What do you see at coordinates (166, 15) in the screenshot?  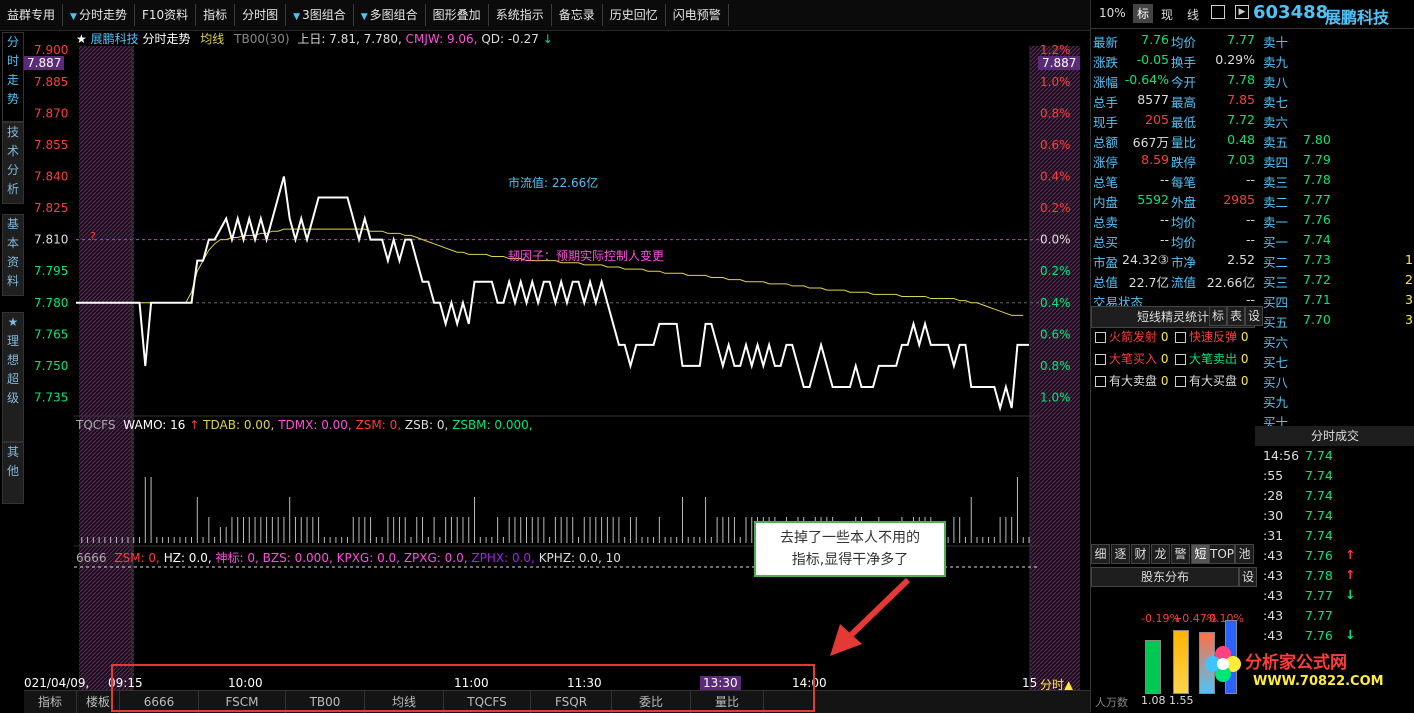 I see `menu-item-2: F10资料` at bounding box center [166, 15].